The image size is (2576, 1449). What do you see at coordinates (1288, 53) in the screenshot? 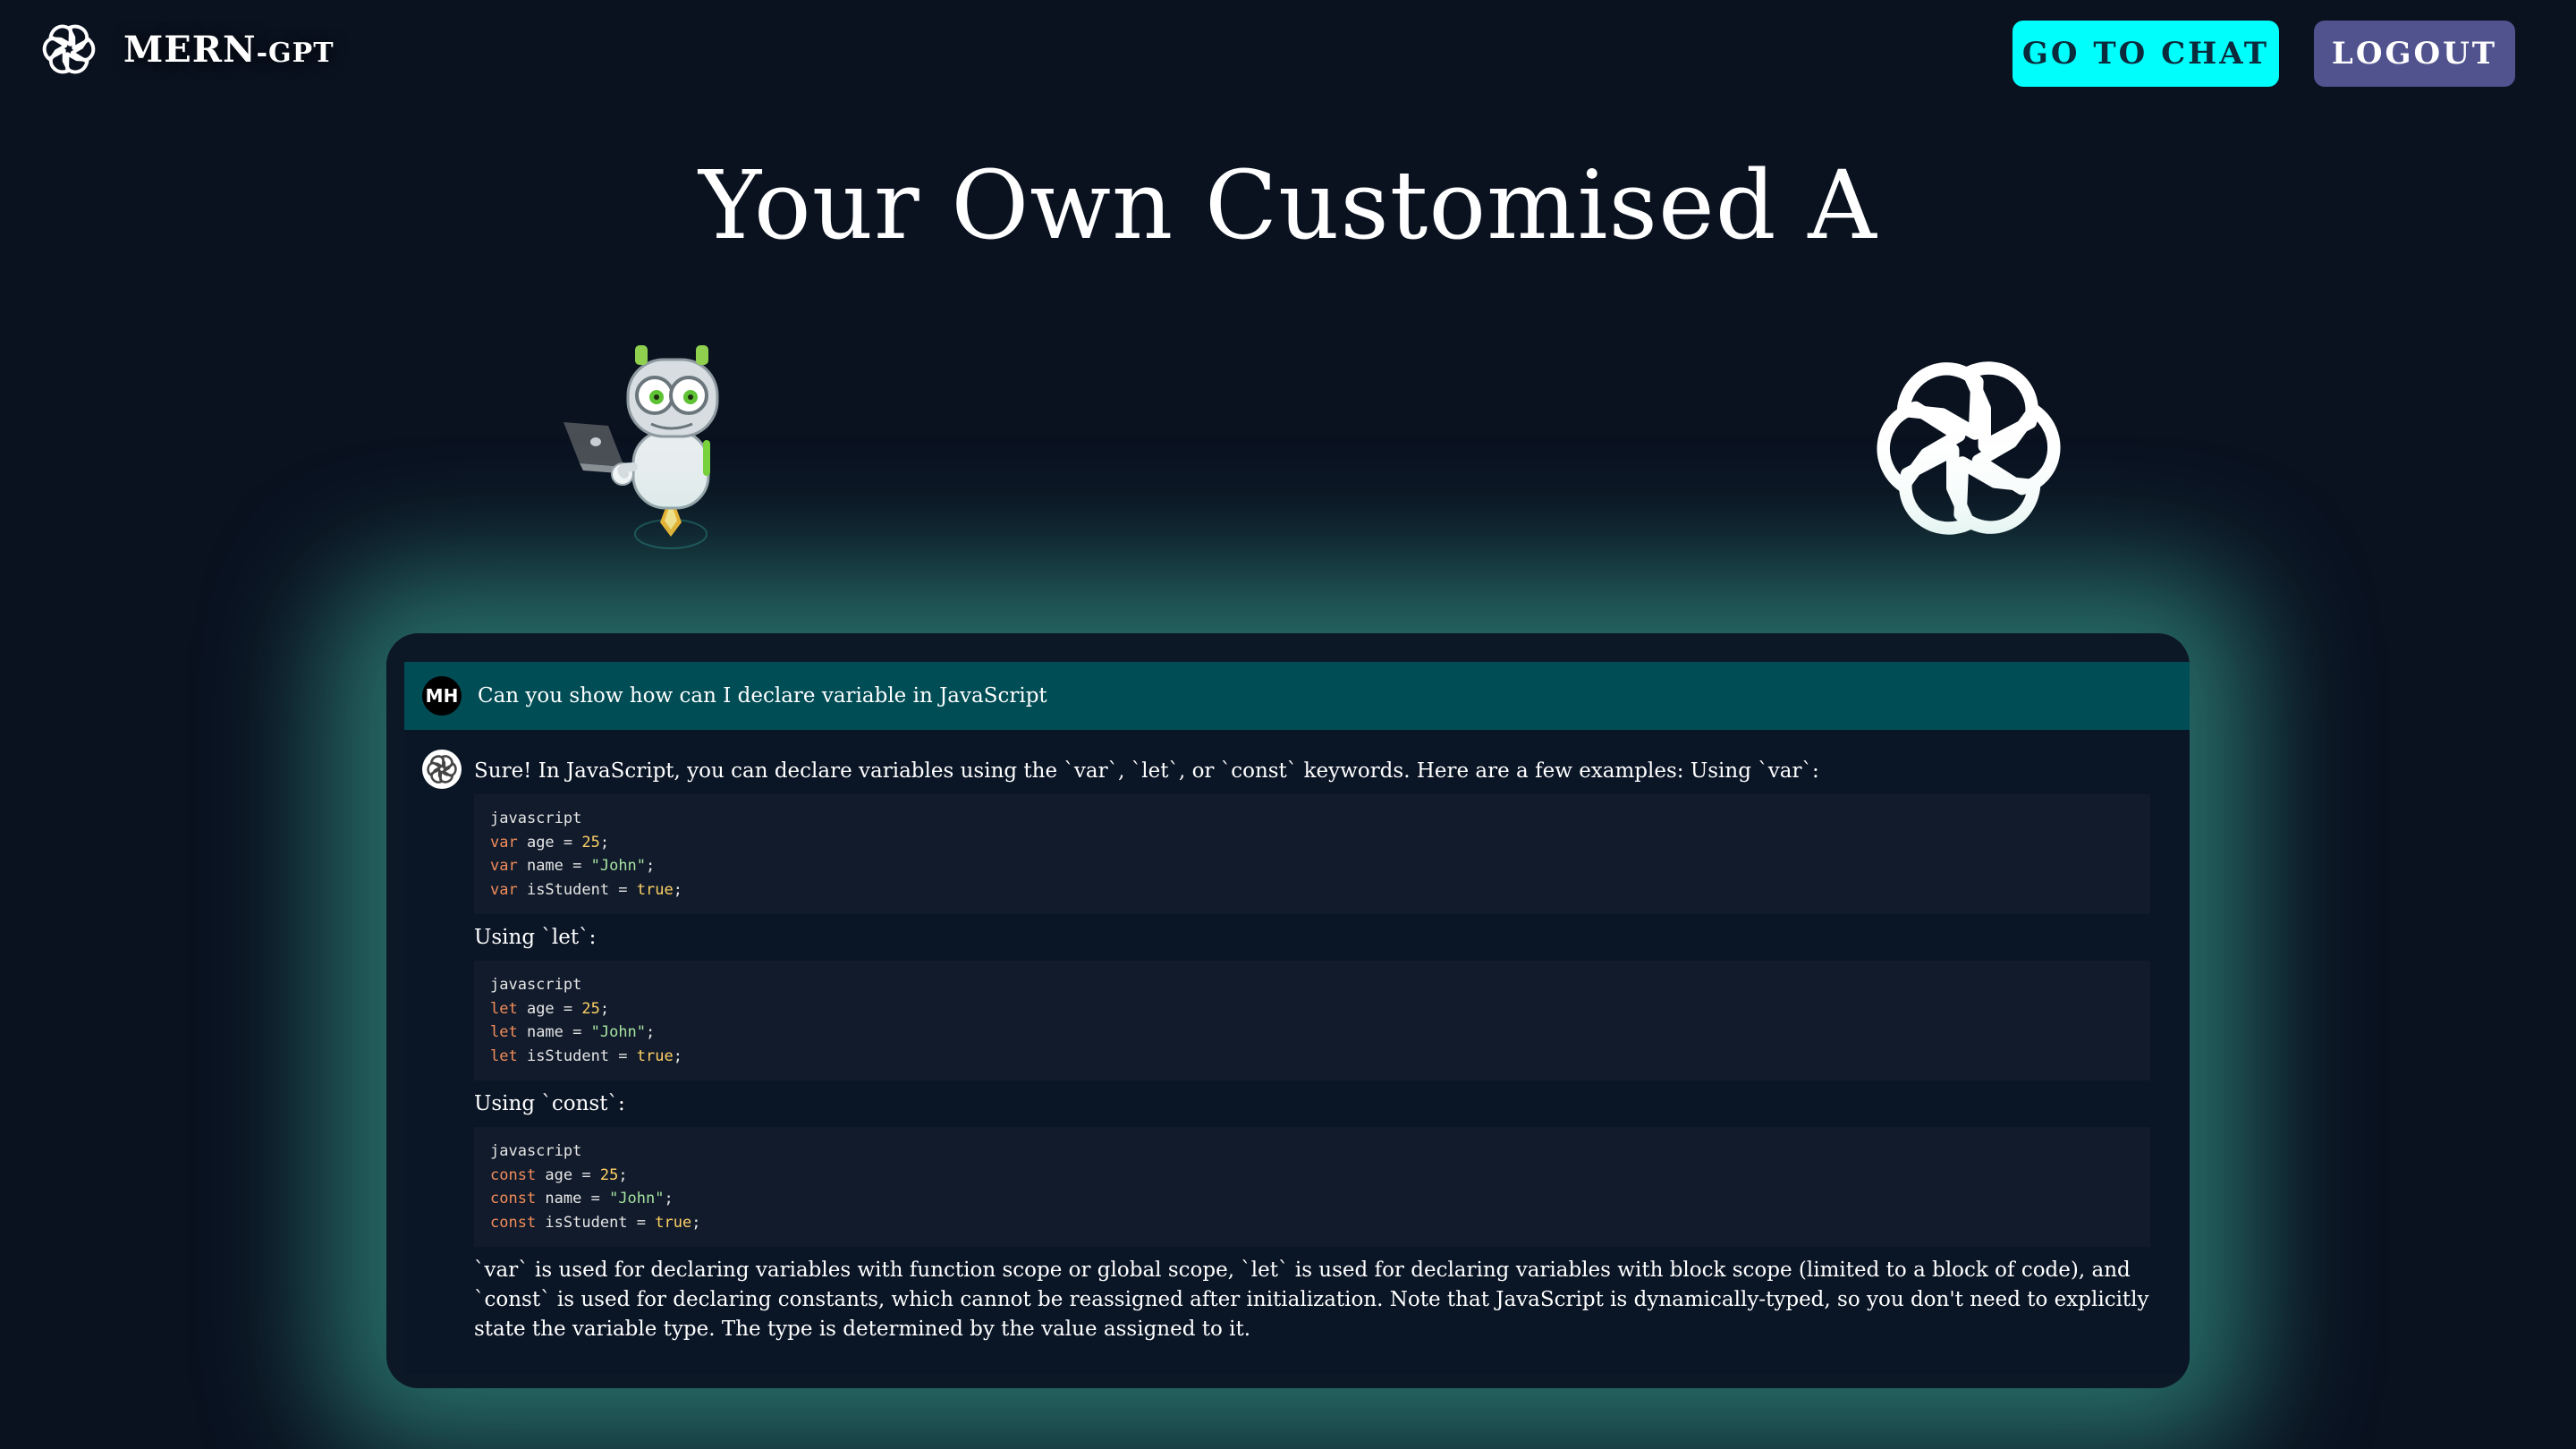
I see `header: MERN-GPT GO TO CHAT LOGOUT` at bounding box center [1288, 53].